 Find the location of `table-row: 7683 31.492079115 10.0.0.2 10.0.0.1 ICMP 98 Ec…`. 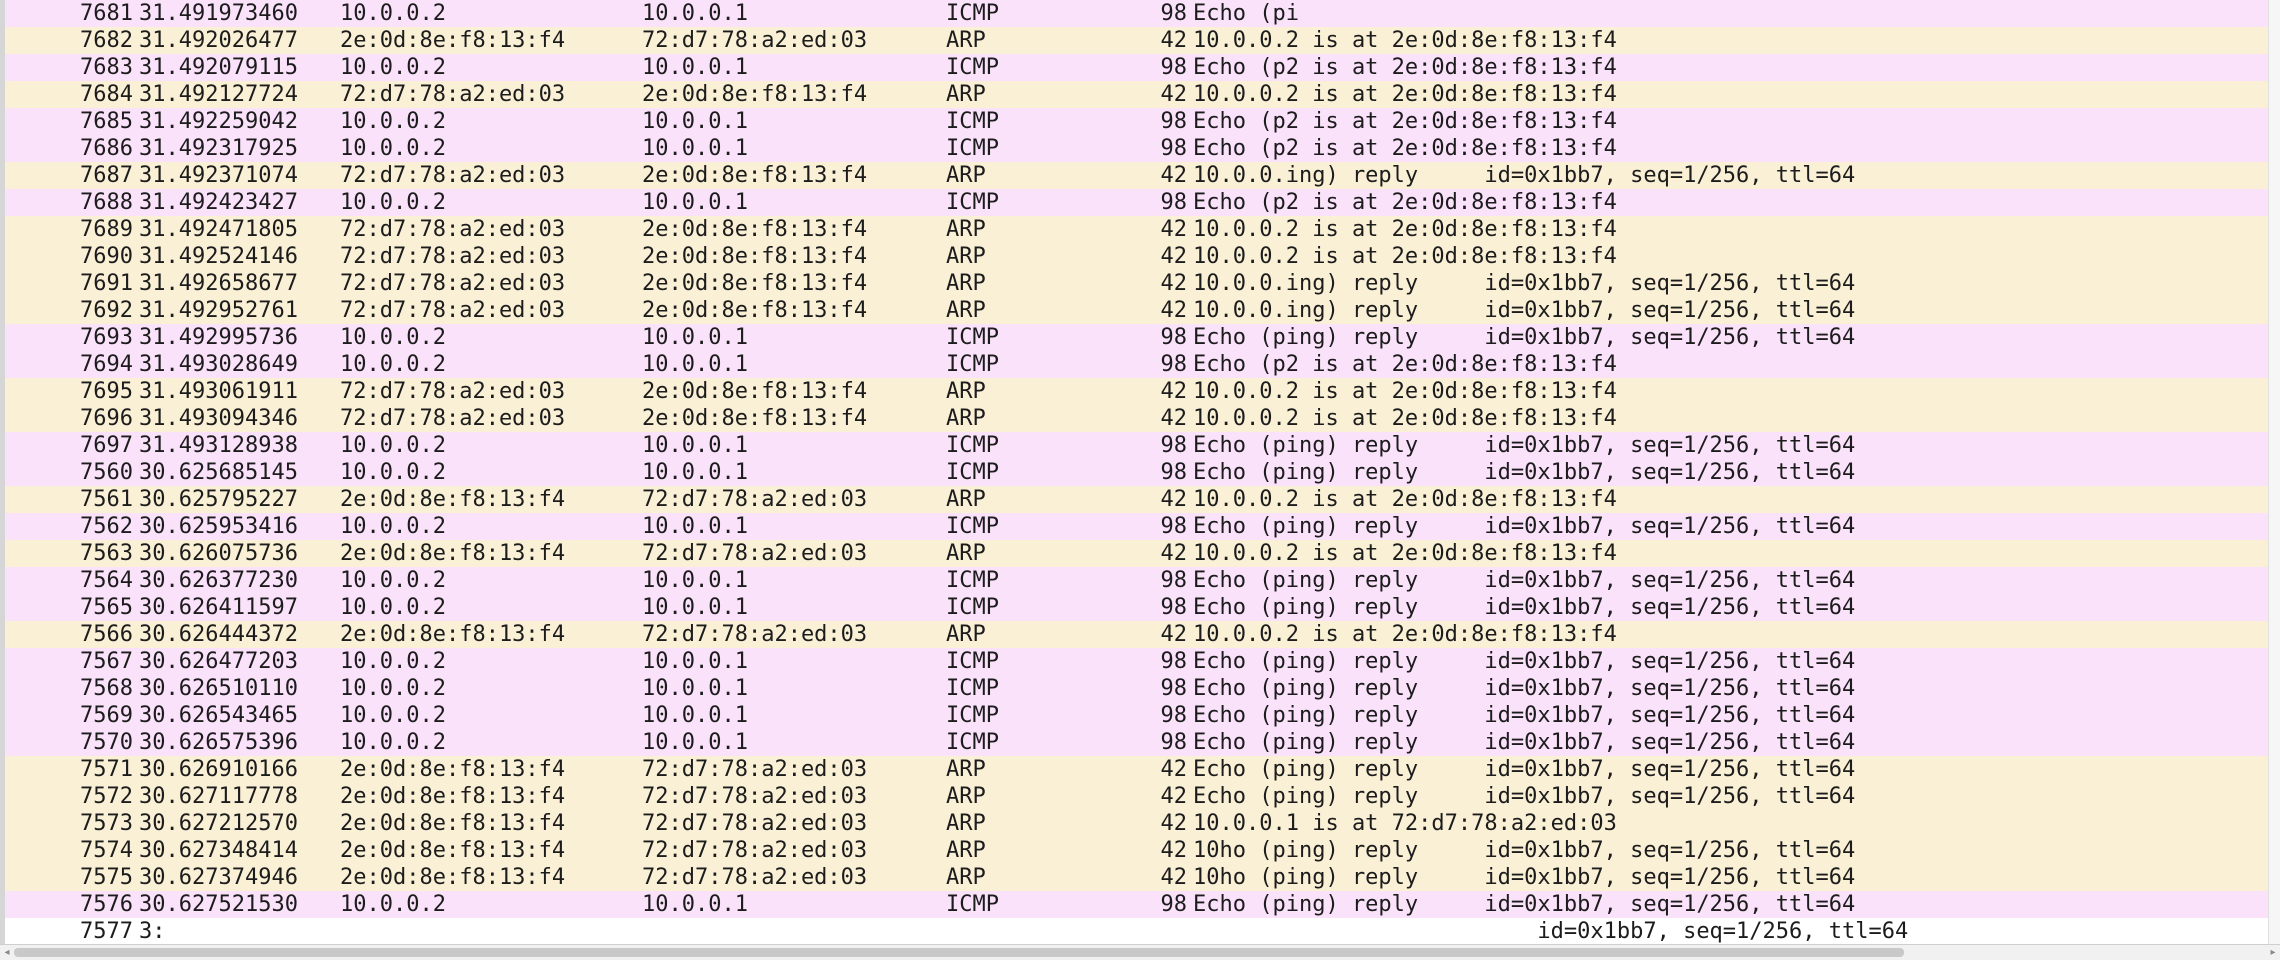

table-row: 7683 31.492079115 10.0.0.2 10.0.0.1 ICMP 98 Ec… is located at coordinates (1142, 67).